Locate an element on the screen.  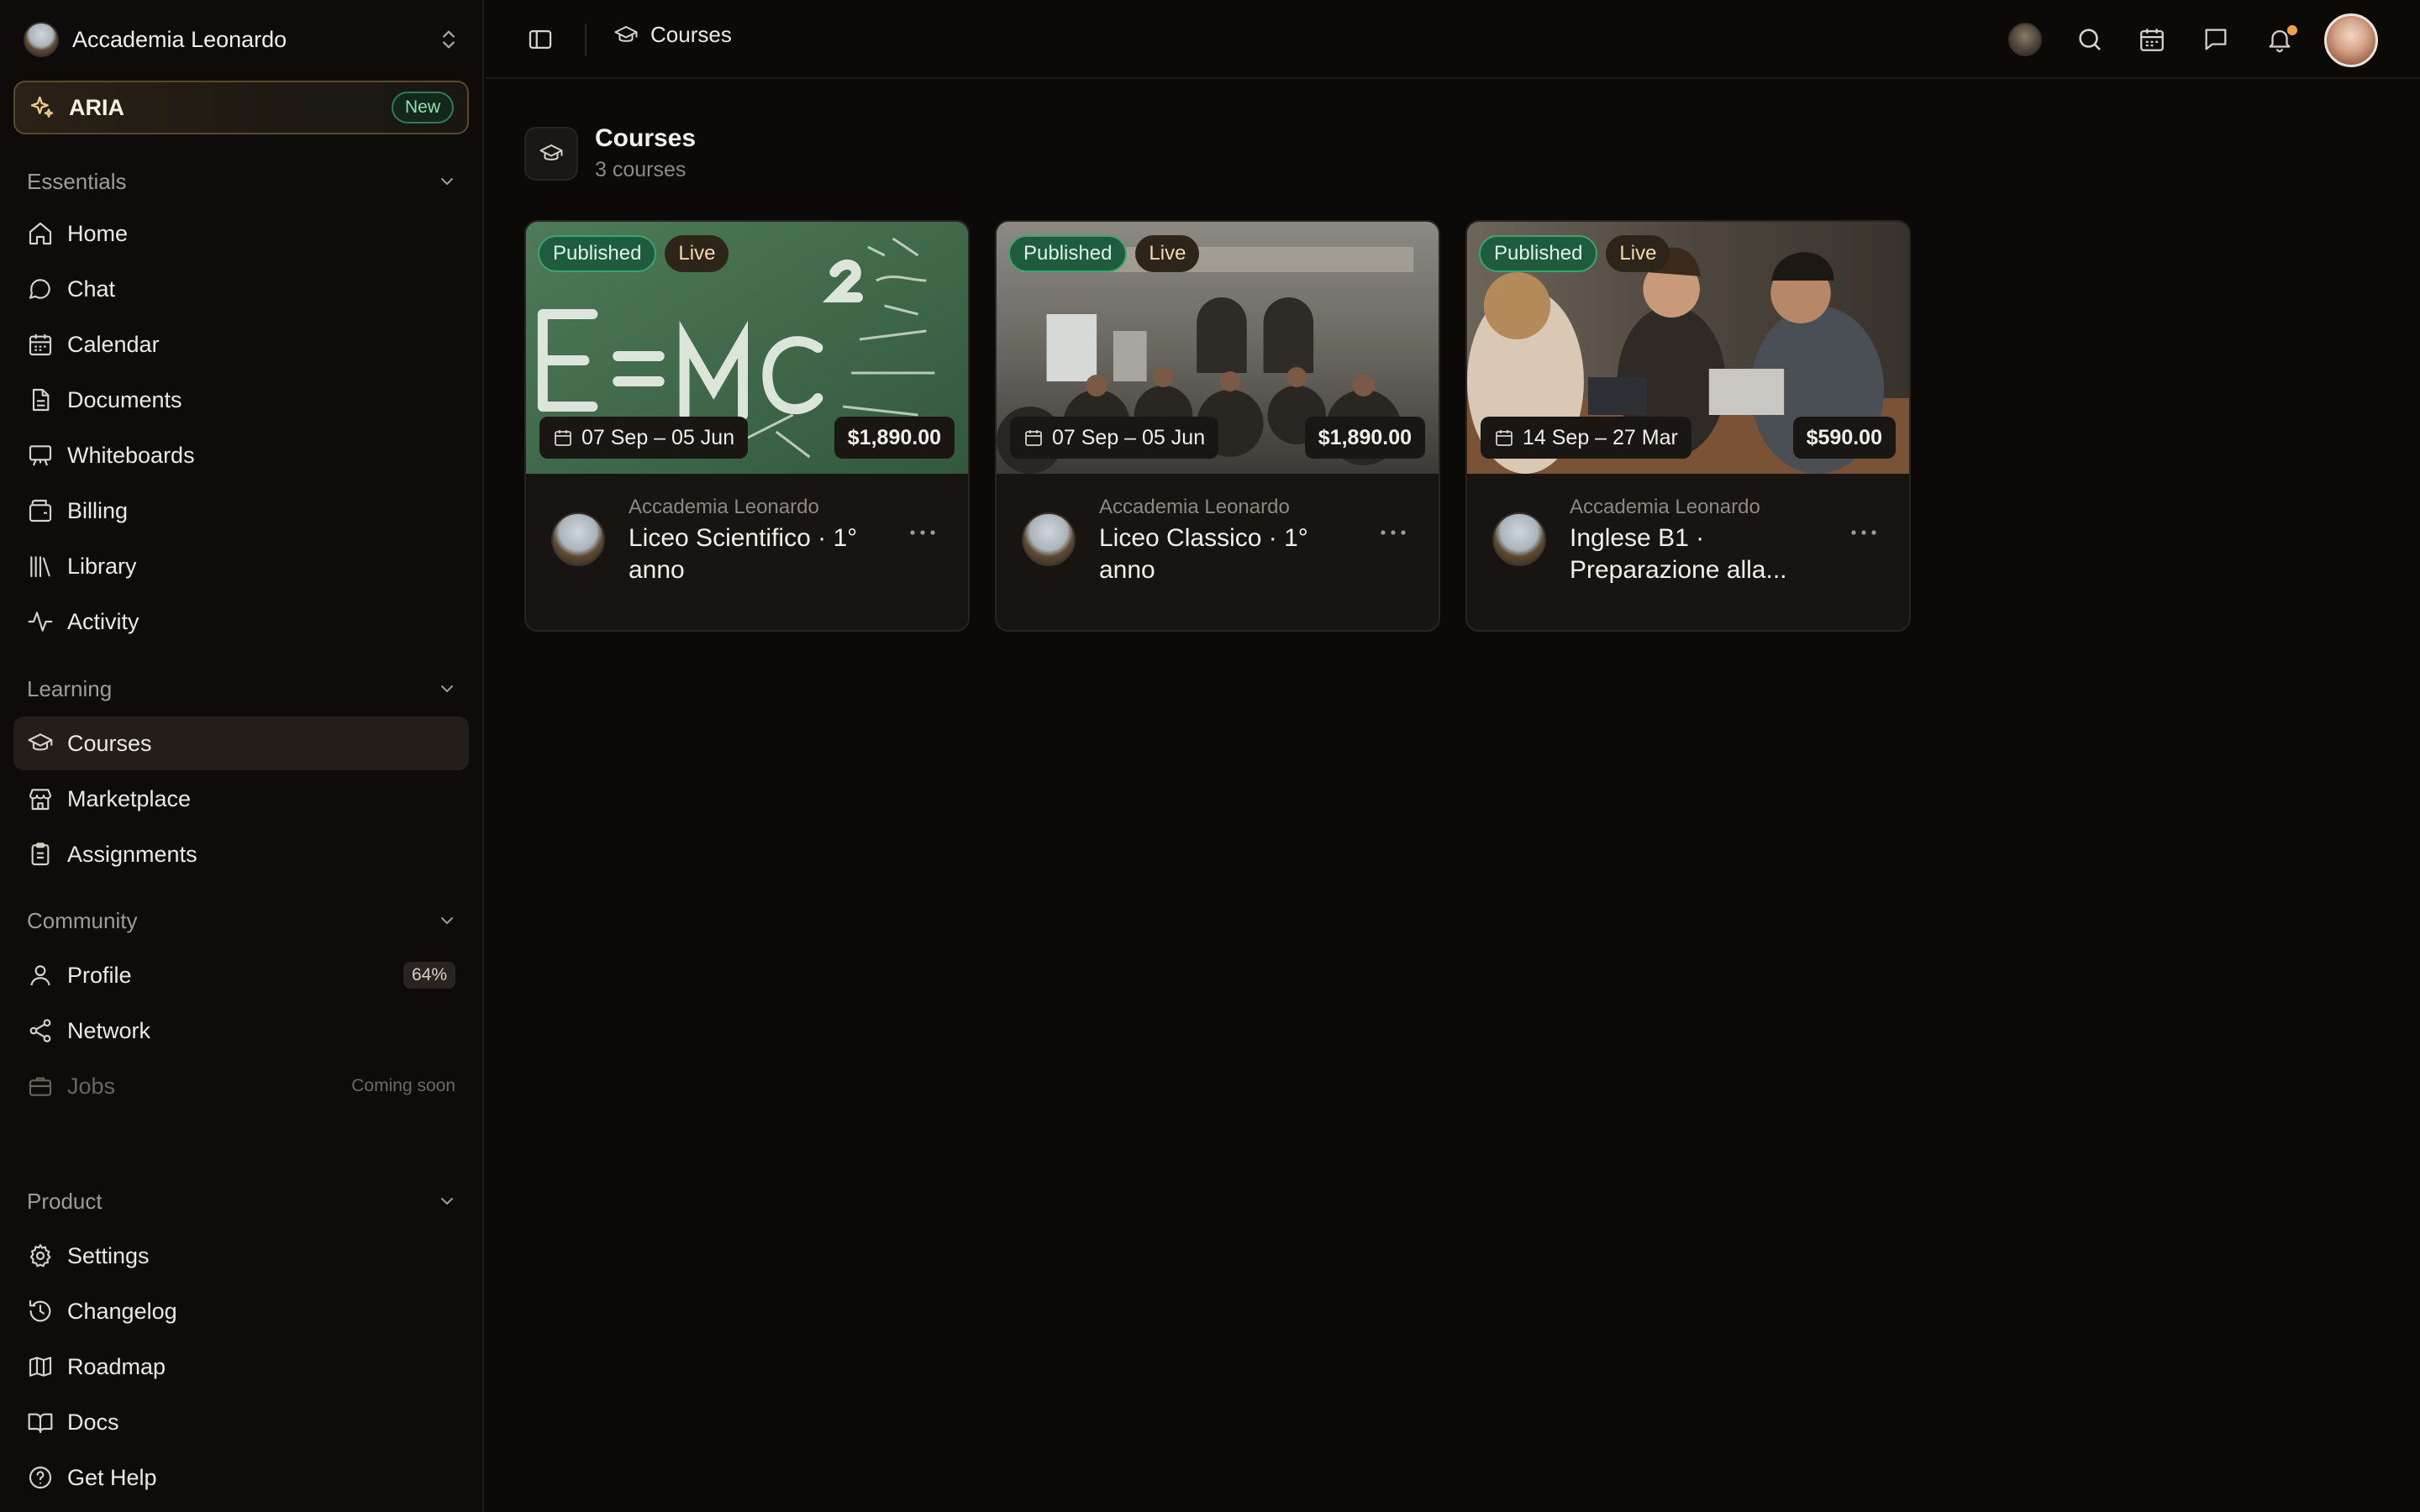
sidebar-item-marketplace: Marketplace is located at coordinates (241, 799).